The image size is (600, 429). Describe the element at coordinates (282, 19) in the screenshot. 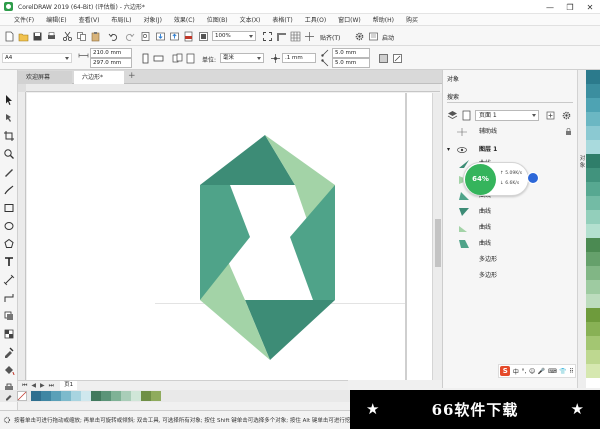

I see `menu-table: 表格(T)` at that location.